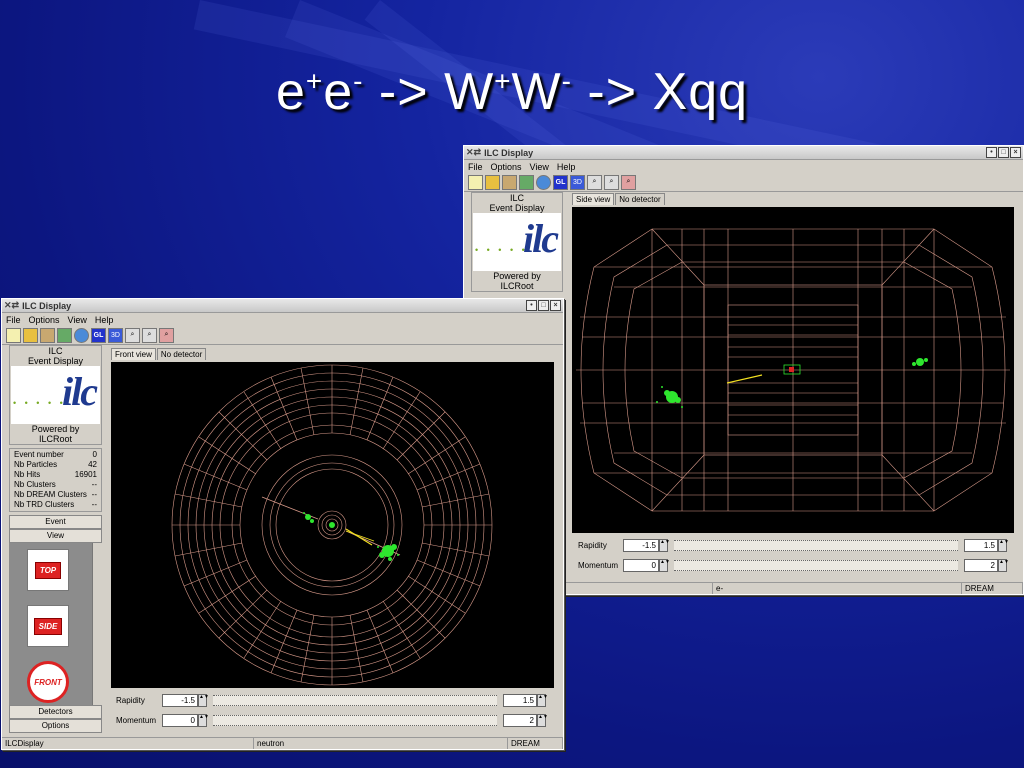 The image size is (1024, 768). Describe the element at coordinates (27, 474) in the screenshot. I see `info-label: Nb Hits` at that location.